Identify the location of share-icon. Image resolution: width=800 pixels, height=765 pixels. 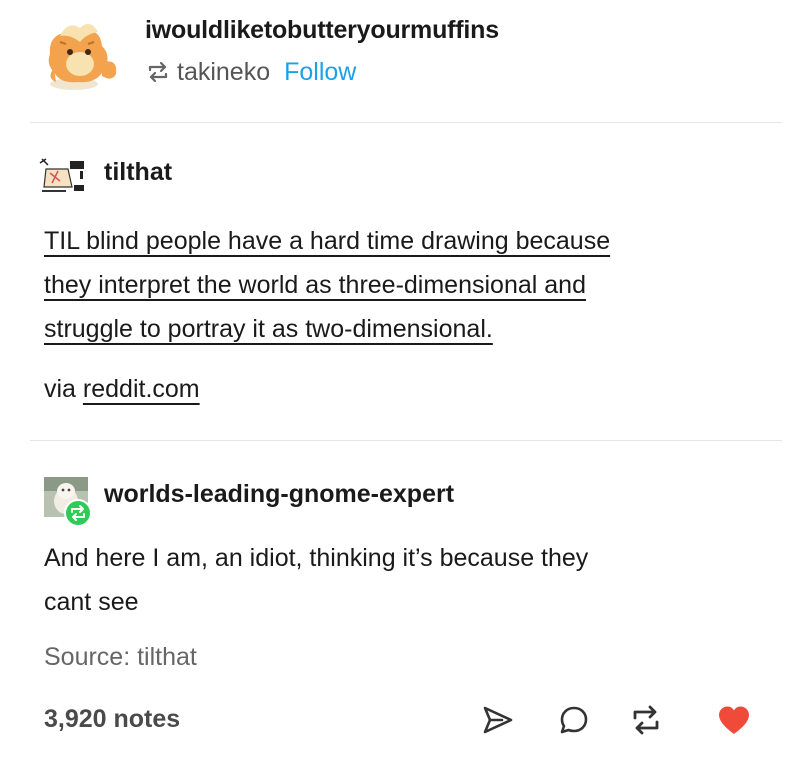
(498, 722).